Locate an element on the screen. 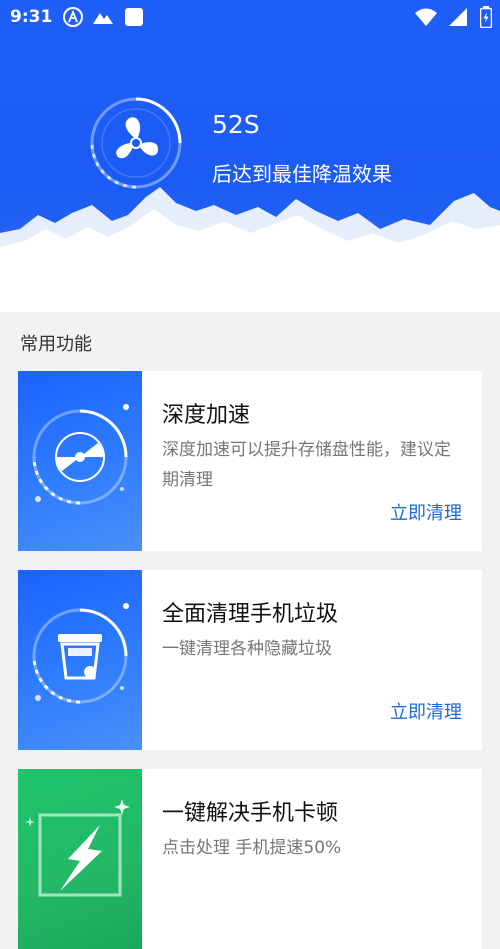 The height and width of the screenshot is (949, 500). mountain-icon is located at coordinates (103, 19).